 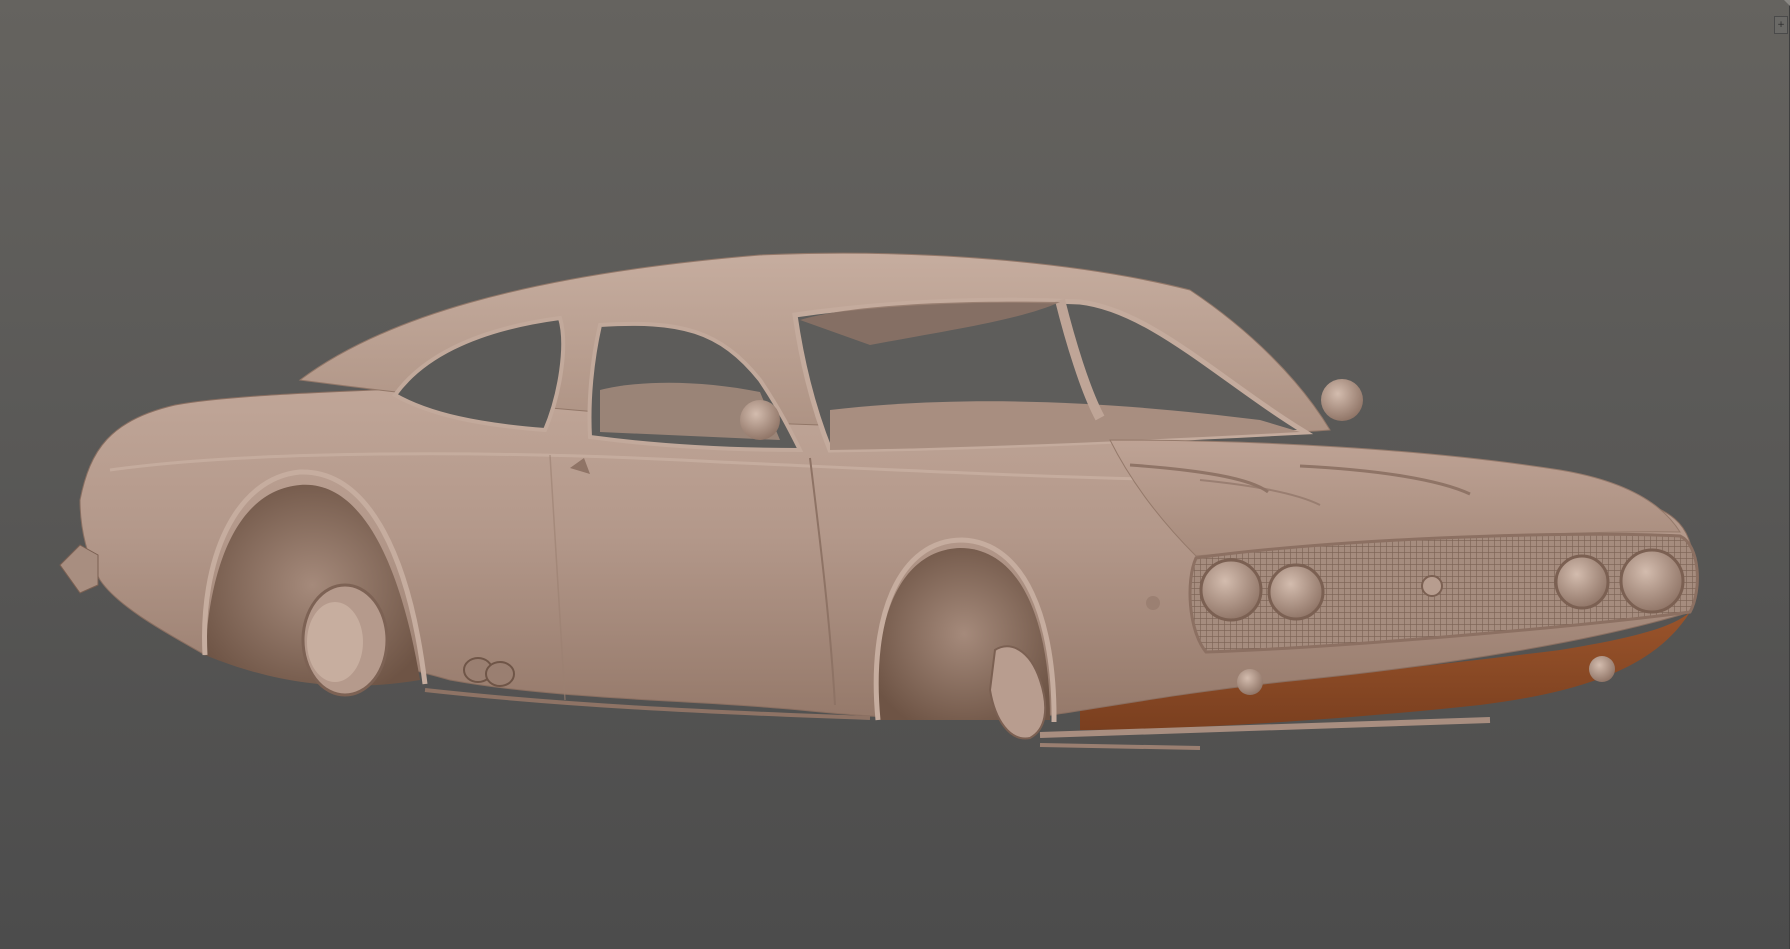 I want to click on grille-emblem, so click(x=1432, y=586).